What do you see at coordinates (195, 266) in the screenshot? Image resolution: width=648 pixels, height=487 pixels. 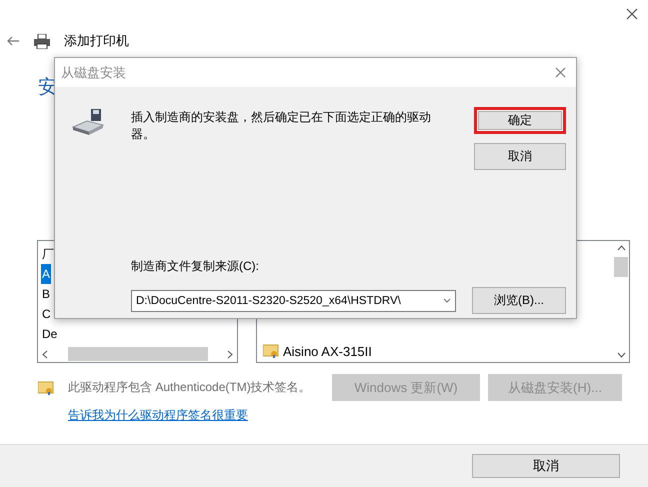 I see `source-label: 制造商文件复制来源(C):` at bounding box center [195, 266].